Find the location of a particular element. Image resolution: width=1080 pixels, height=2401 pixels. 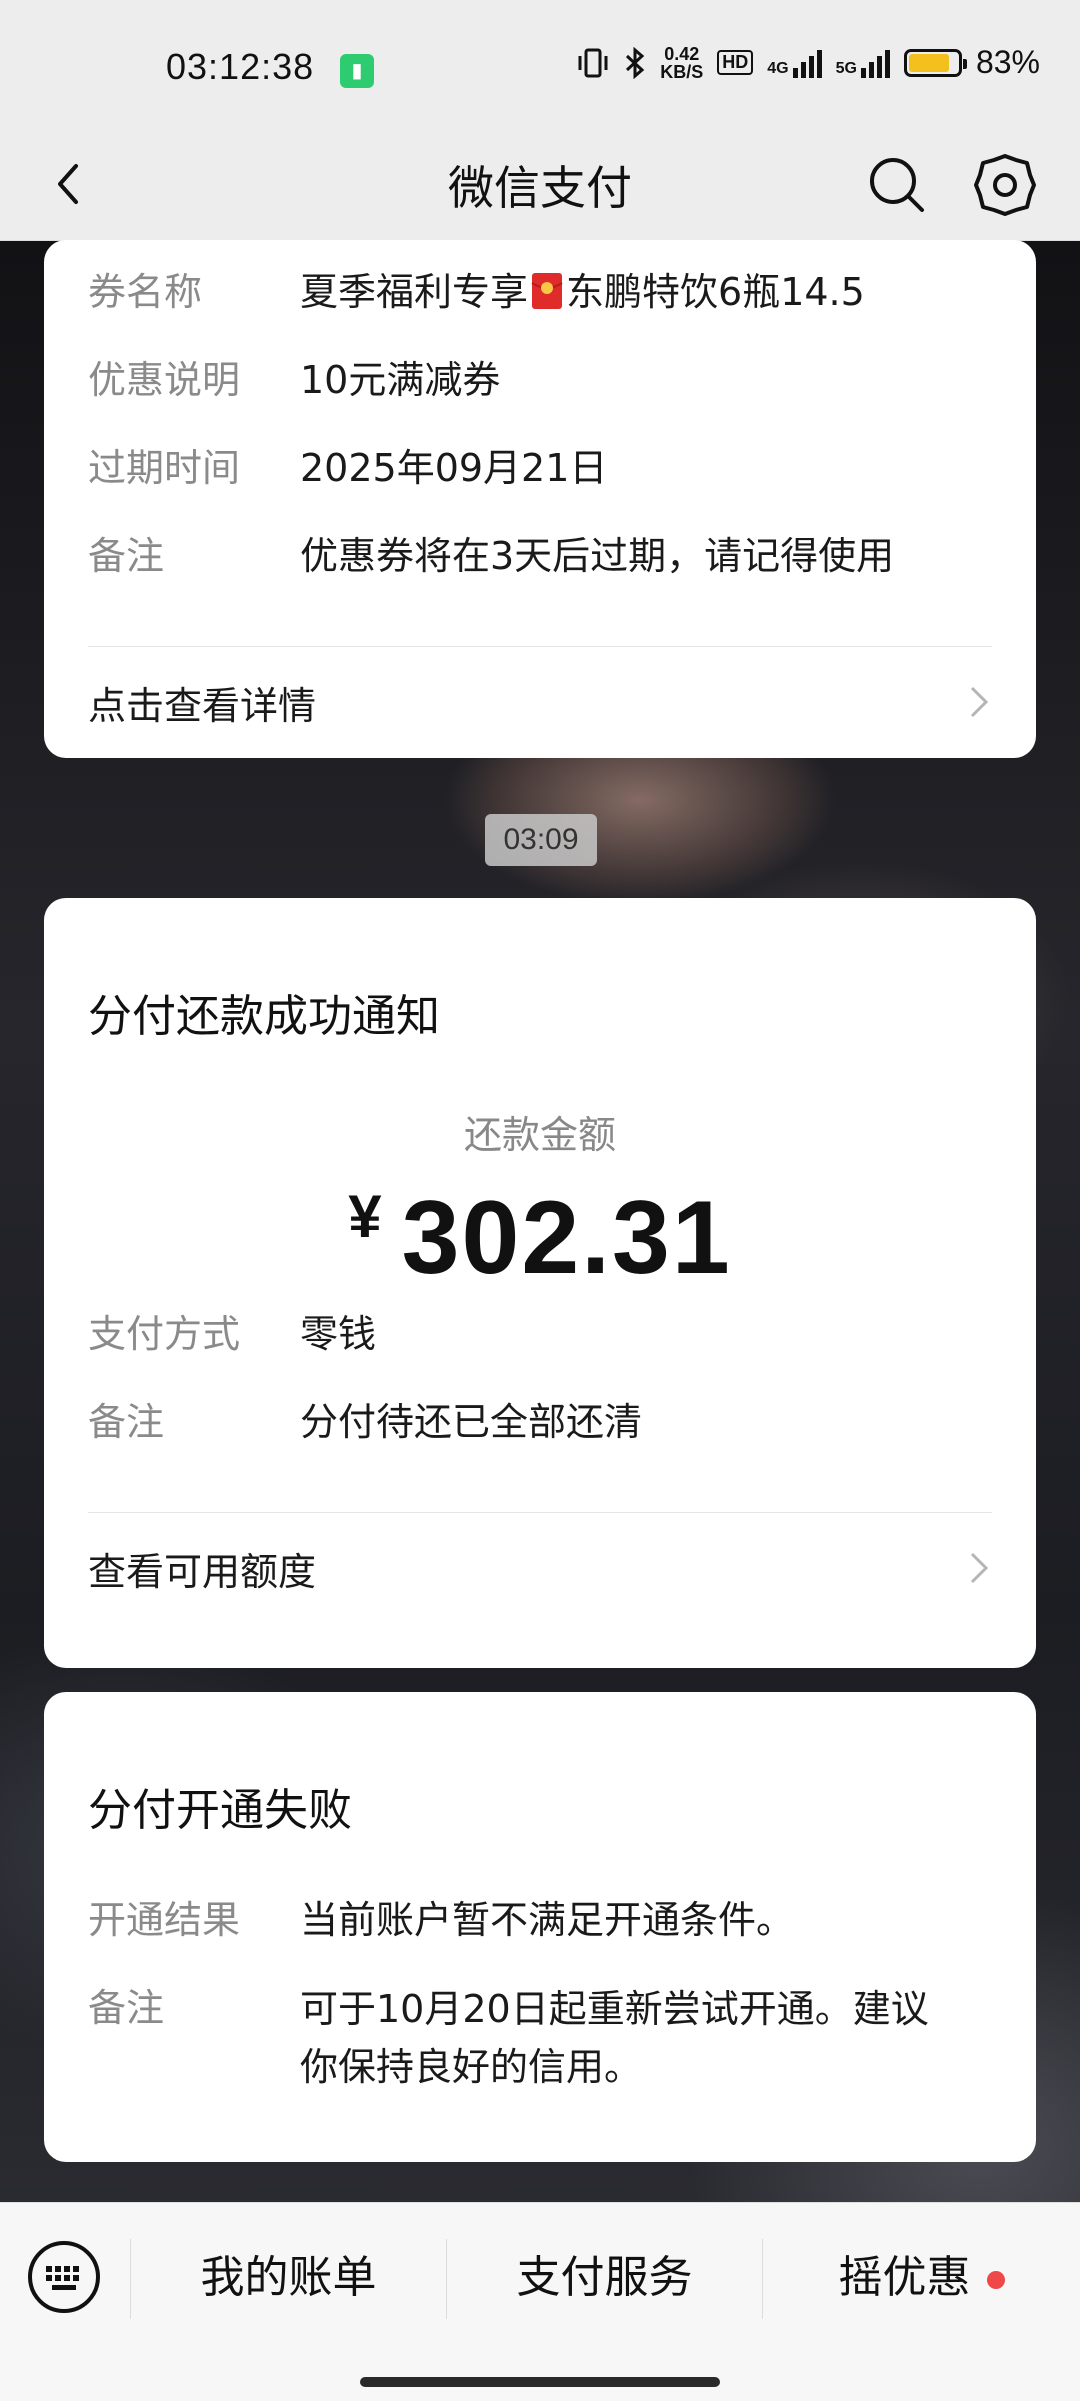

activation-result-row: 开通结果 当前账户暂不满足开通条件。 is located at coordinates (540, 1920).